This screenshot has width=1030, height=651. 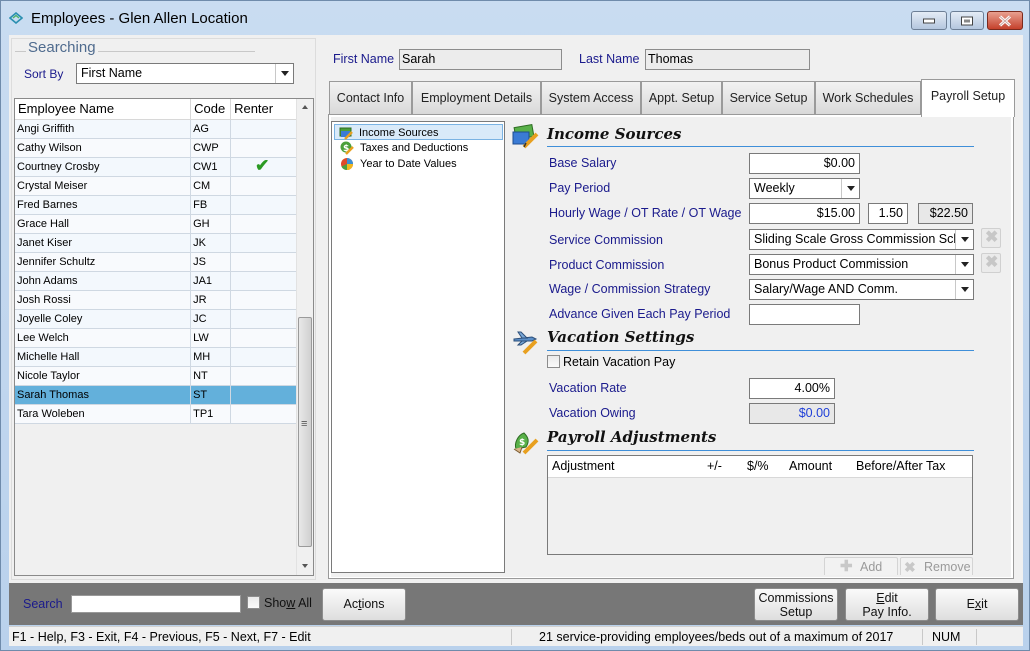 I want to click on scroll-up-arrow-icon, so click(x=305, y=107).